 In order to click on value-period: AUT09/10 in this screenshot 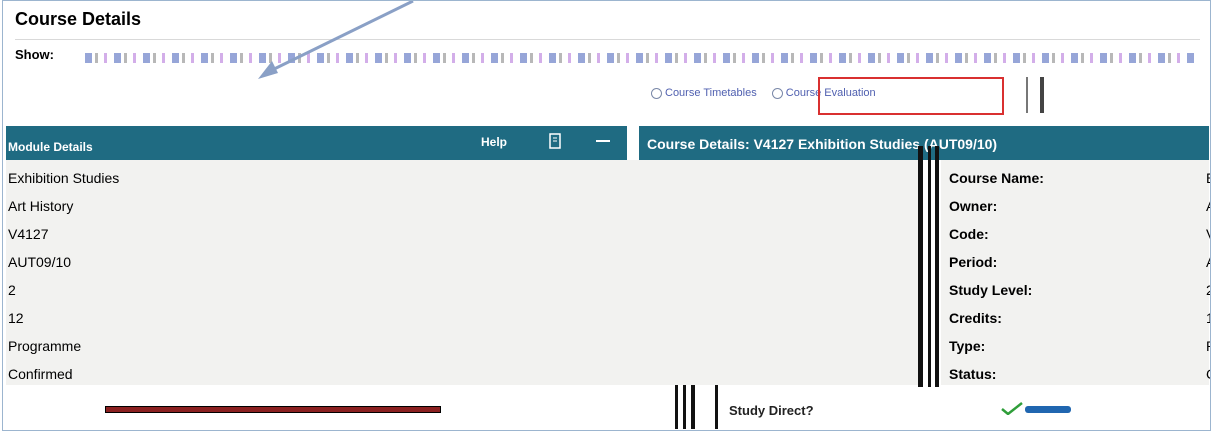, I will do `click(40, 262)`.